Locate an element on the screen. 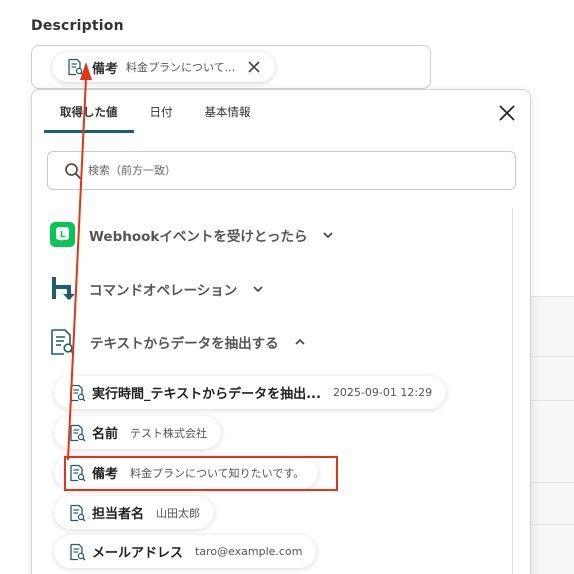 This screenshot has width=574, height=574. value-item-name: 名前 テスト株式会社 is located at coordinates (138, 432).